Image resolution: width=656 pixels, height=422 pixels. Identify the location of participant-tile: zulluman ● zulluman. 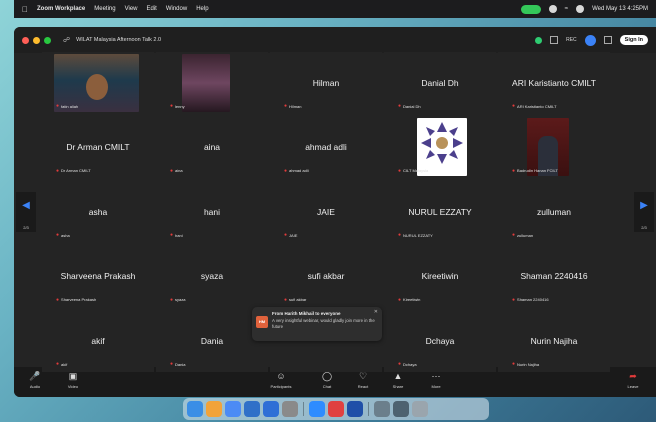
(554, 212).